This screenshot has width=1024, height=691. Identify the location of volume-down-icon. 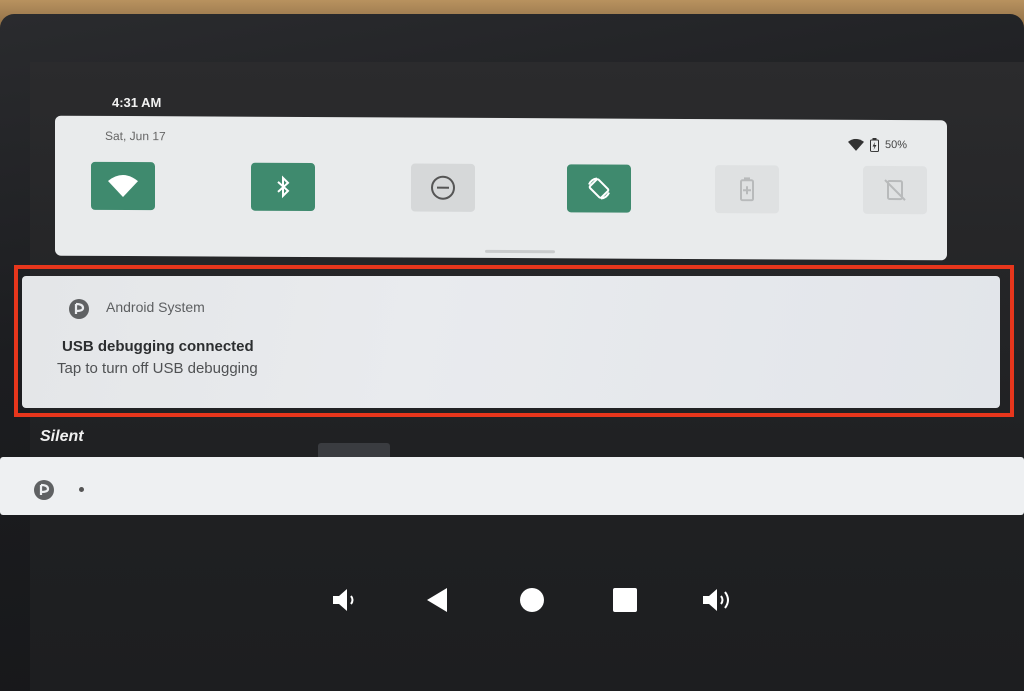
(343, 600).